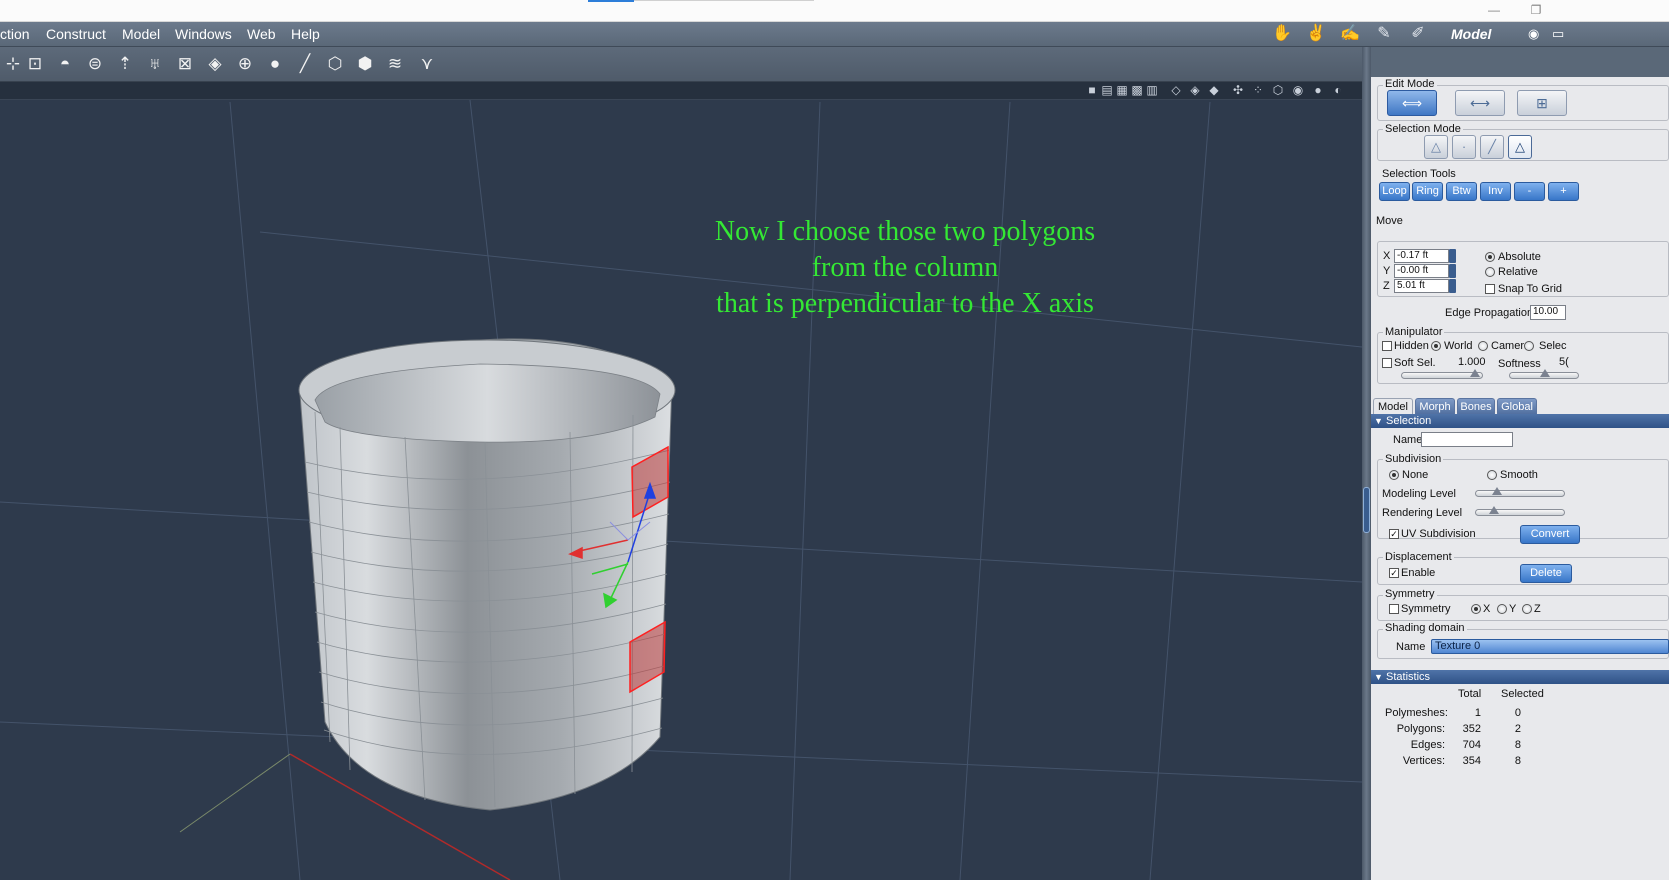 The height and width of the screenshot is (880, 1669). What do you see at coordinates (1421, 271) in the screenshot?
I see `move-y-field: -0.00 ft` at bounding box center [1421, 271].